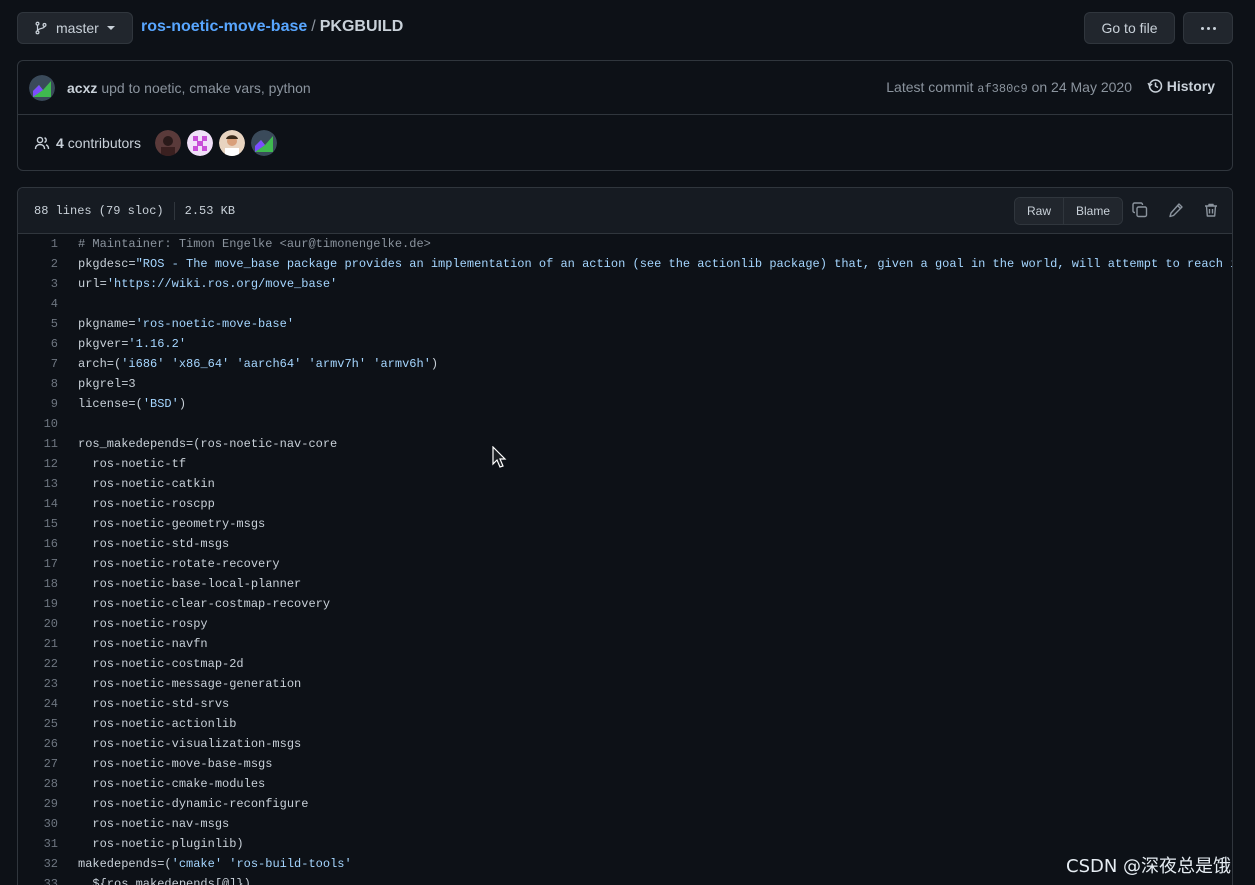  I want to click on line-number: 4, so click(38, 304).